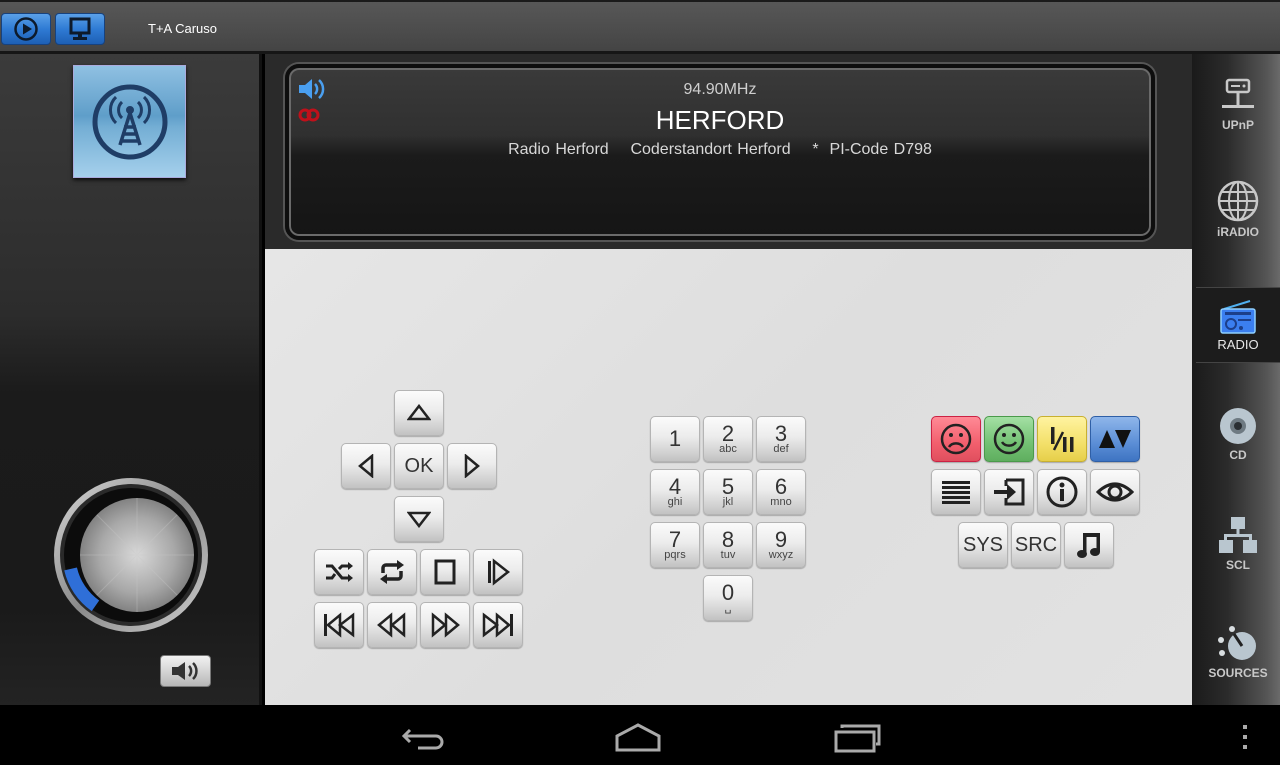 The image size is (1280, 765). I want to click on key-digit: 2, so click(728, 433).